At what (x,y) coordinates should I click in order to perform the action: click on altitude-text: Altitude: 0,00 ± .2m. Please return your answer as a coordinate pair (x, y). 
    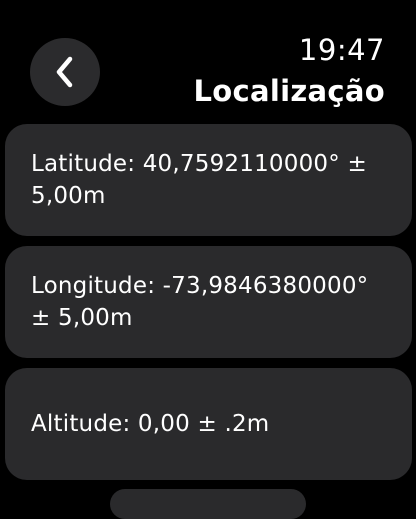
    Looking at the image, I should click on (150, 424).